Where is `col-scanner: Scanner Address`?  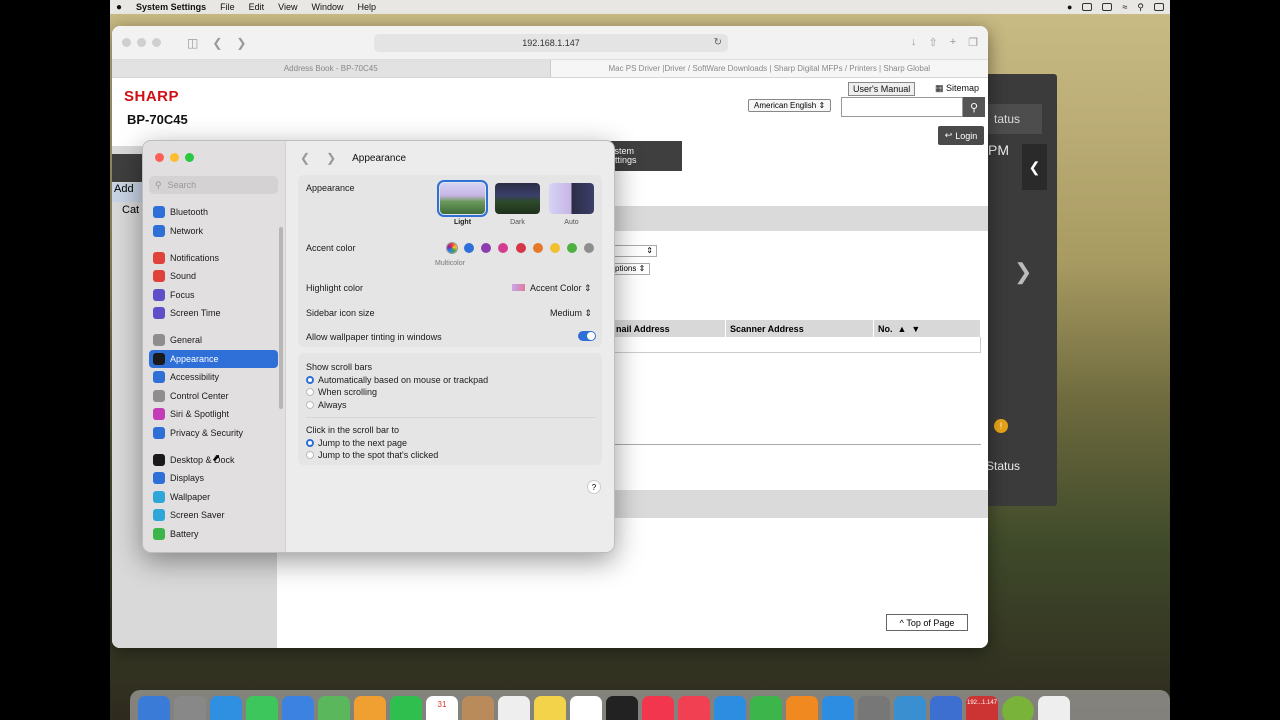 col-scanner: Scanner Address is located at coordinates (800, 328).